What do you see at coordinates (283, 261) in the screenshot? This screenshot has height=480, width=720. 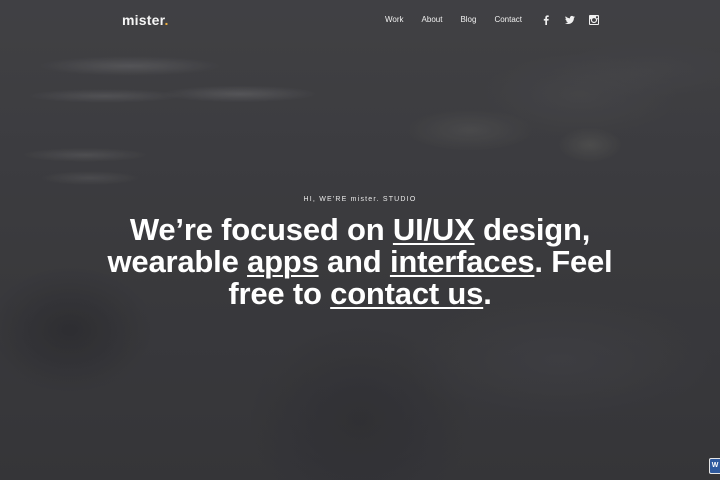 I see `apps-link: apps` at bounding box center [283, 261].